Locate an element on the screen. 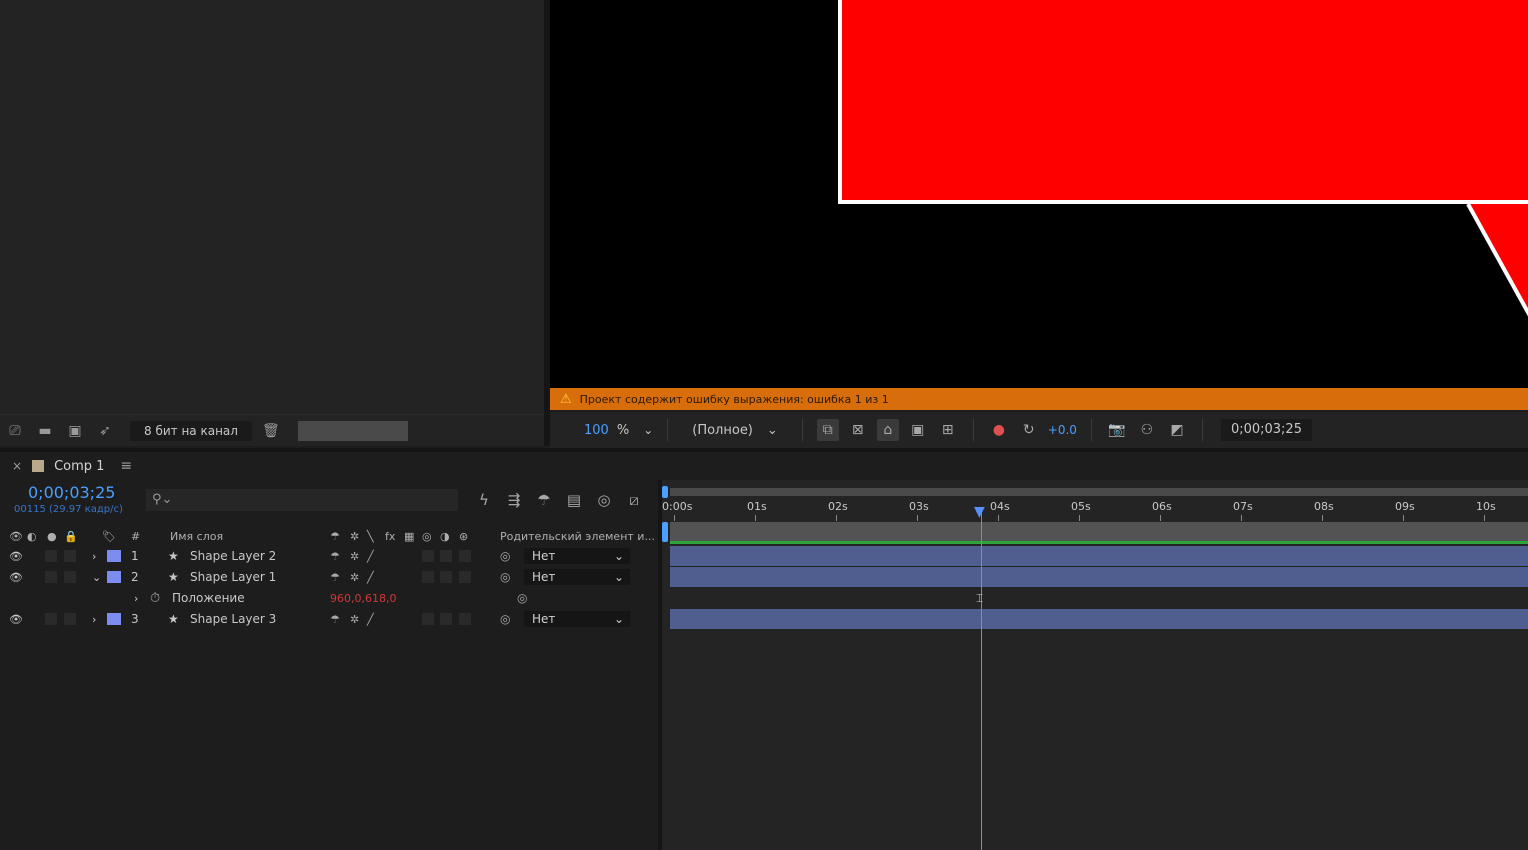  3d-layer-icon: ⊛ is located at coordinates (463, 536).